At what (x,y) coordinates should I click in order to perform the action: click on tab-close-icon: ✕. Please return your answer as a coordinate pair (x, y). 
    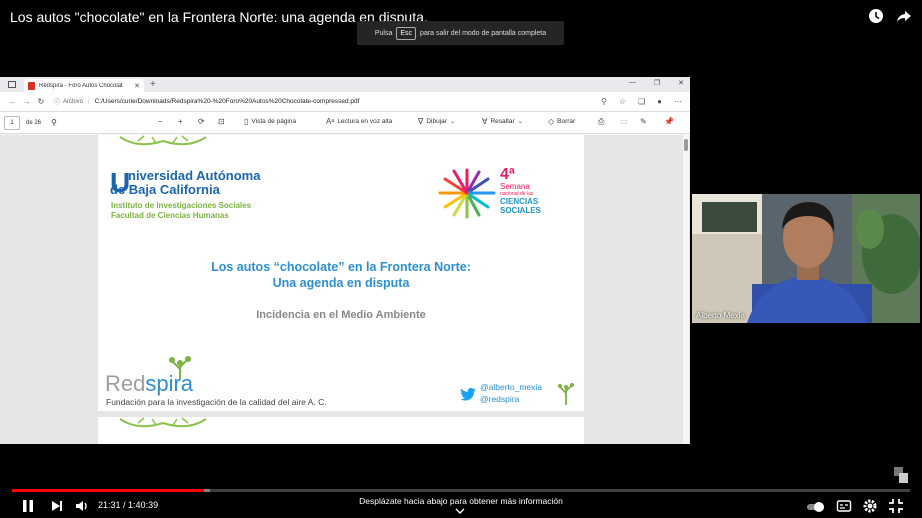
    Looking at the image, I should click on (137, 86).